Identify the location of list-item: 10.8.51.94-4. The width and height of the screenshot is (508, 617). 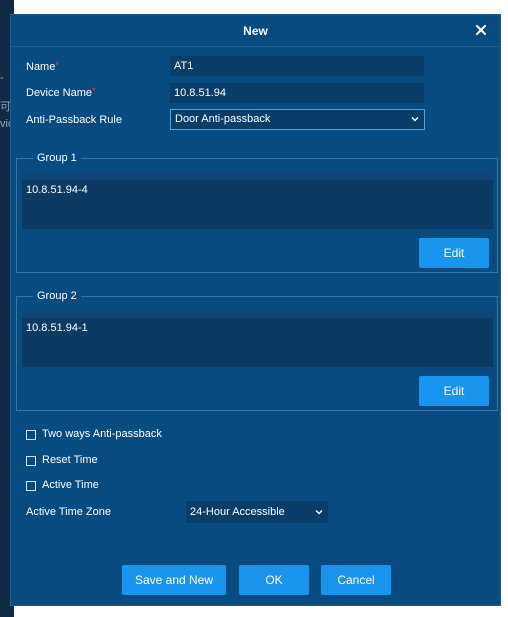
(57, 190).